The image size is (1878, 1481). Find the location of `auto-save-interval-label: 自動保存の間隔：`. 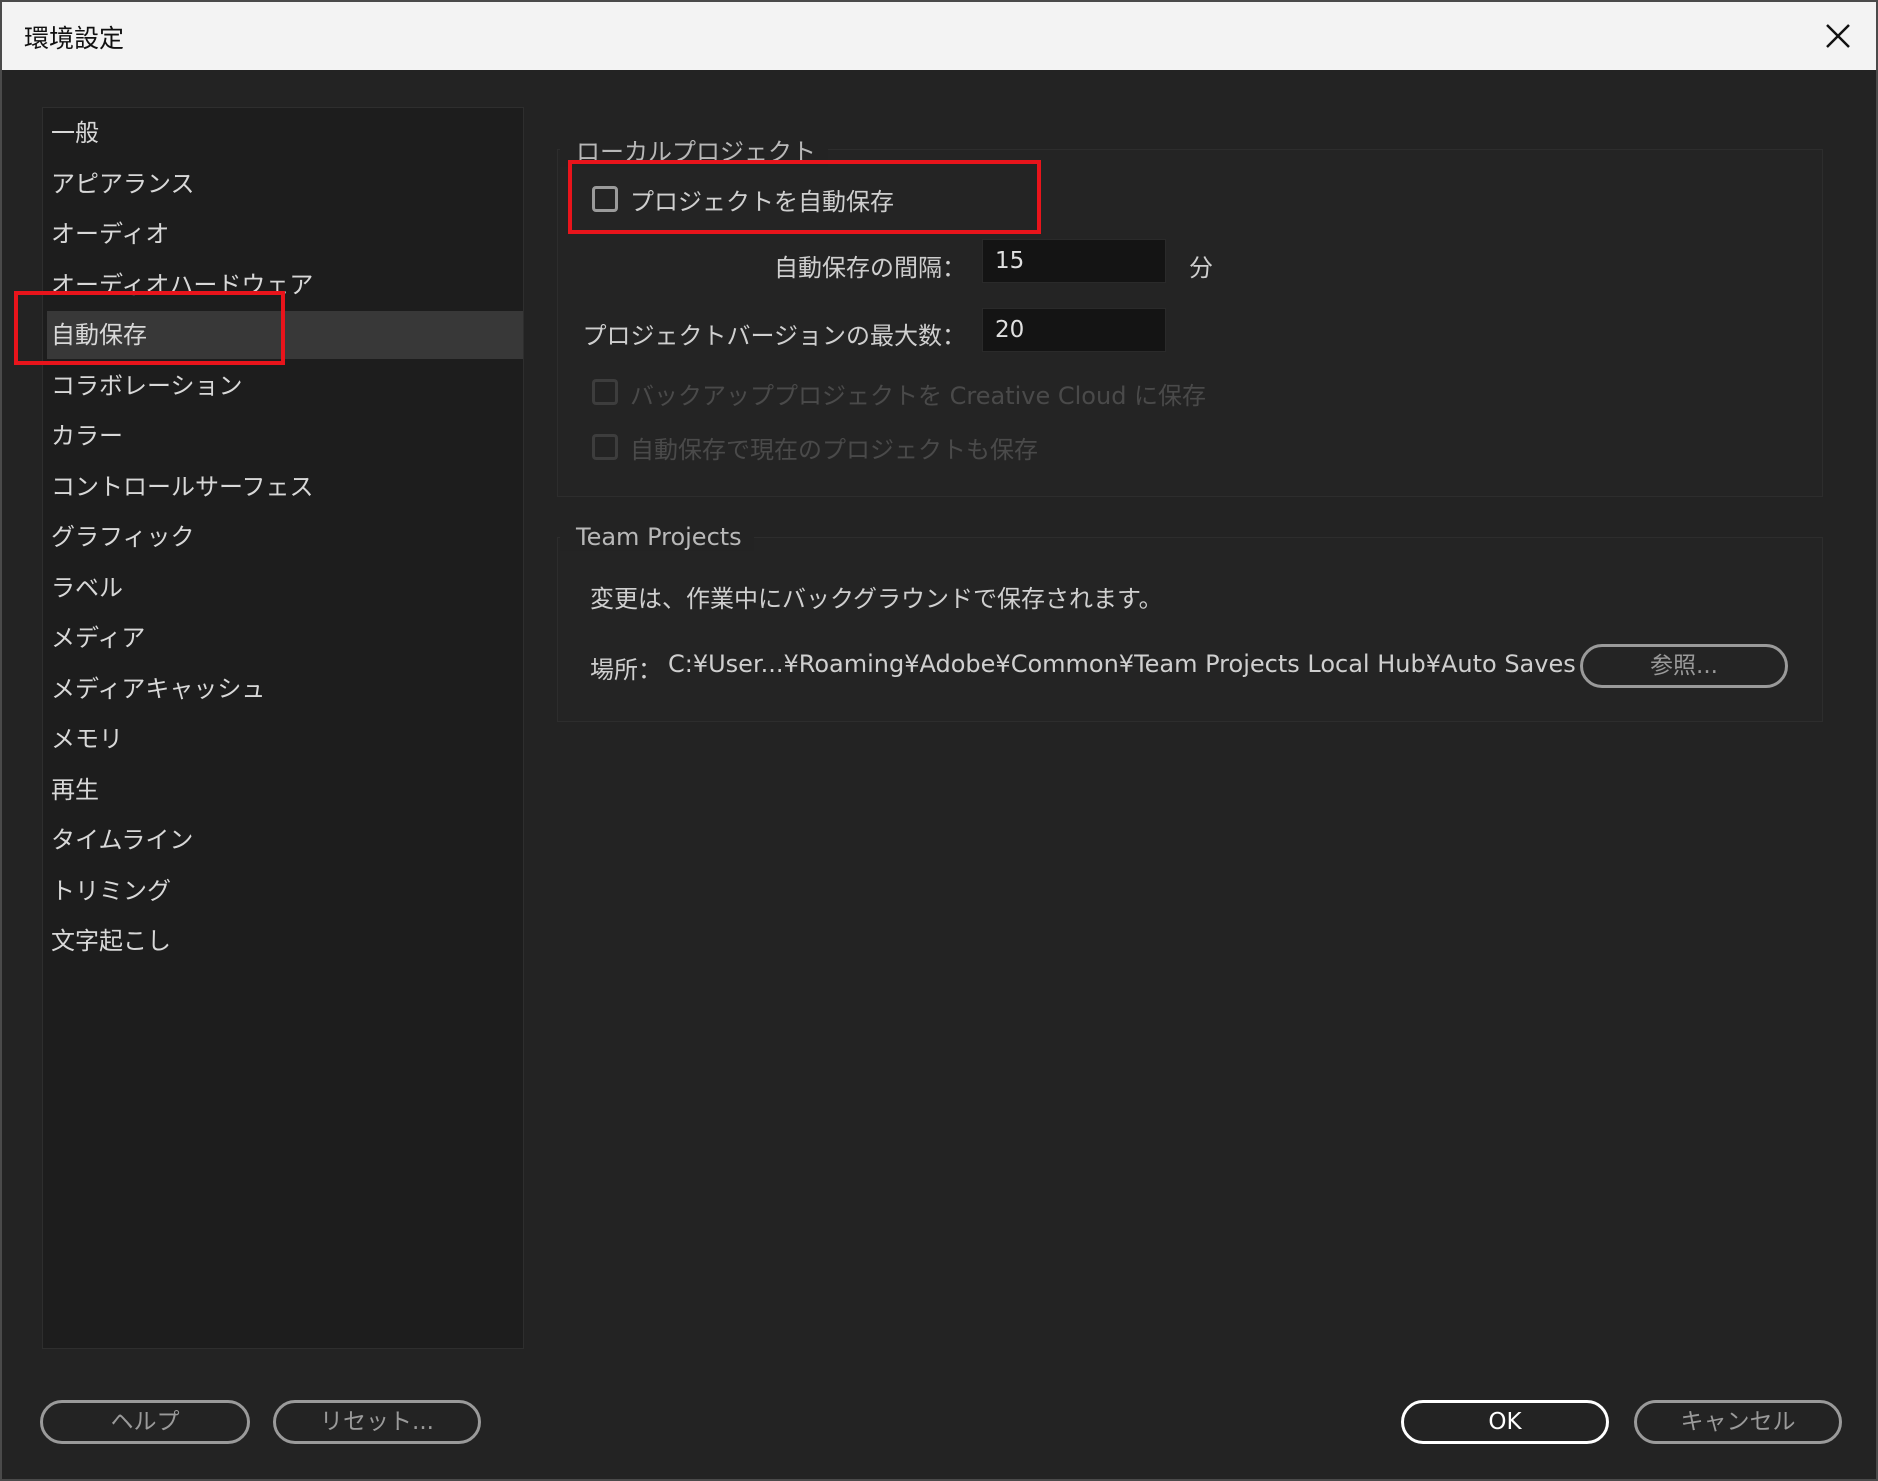

auto-save-interval-label: 自動保存の間隔： is located at coordinates (870, 268).